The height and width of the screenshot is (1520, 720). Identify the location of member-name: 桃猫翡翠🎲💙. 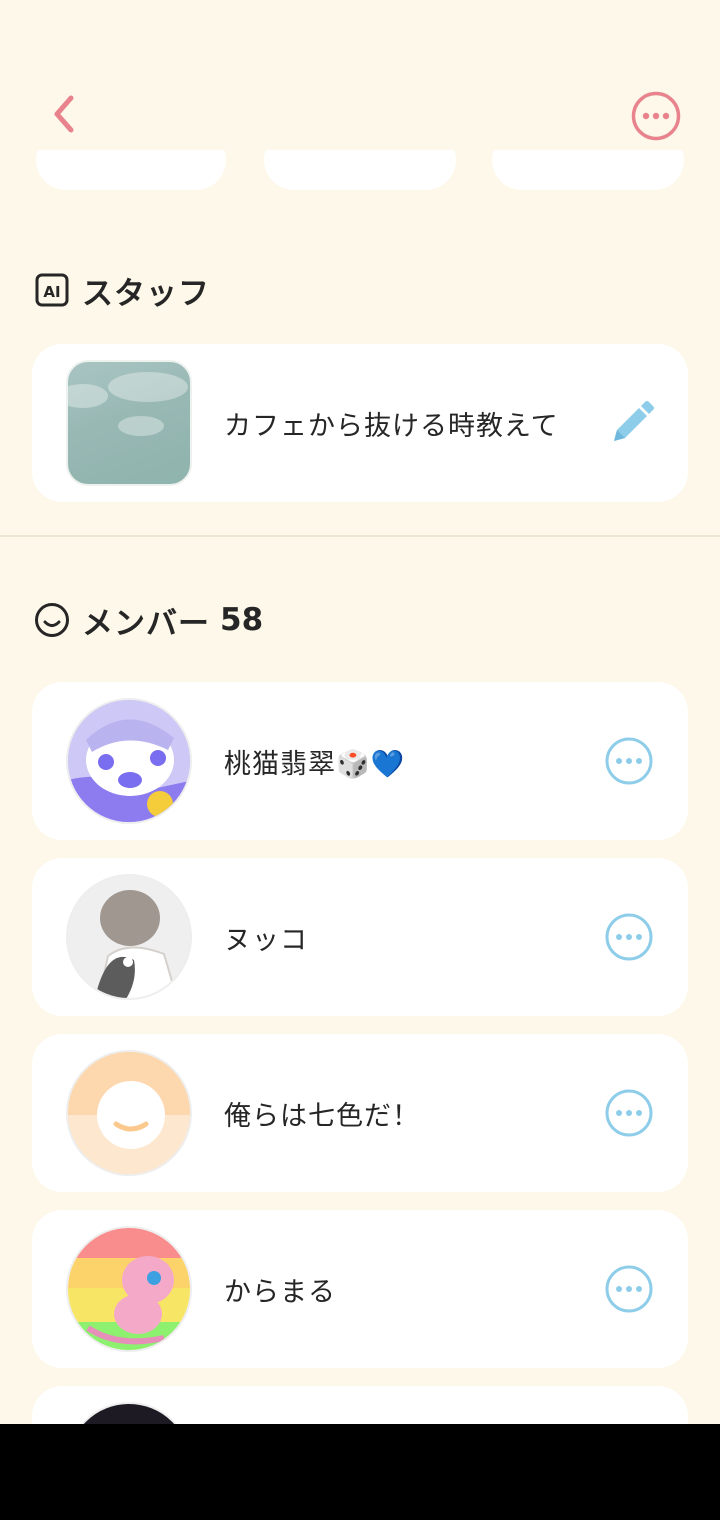
(315, 764).